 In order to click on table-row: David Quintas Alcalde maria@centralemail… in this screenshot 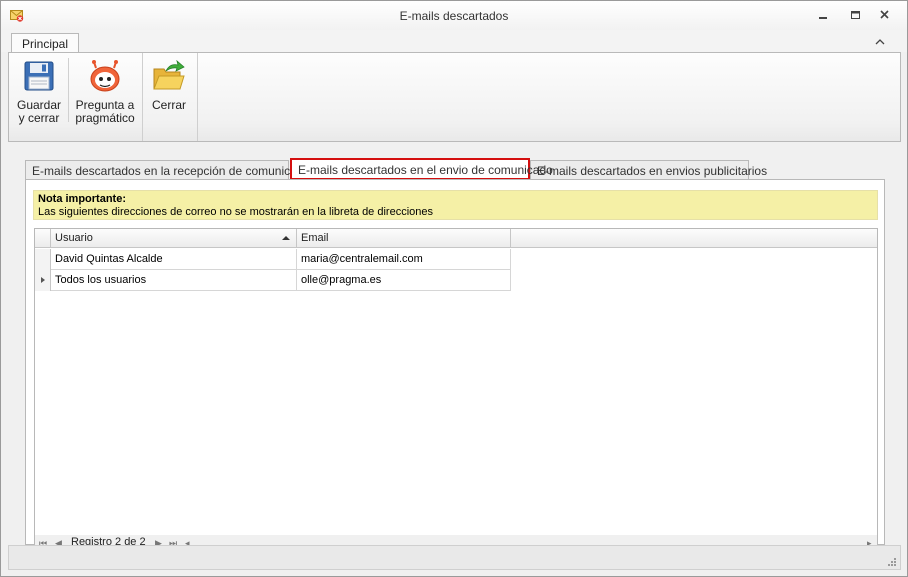, I will do `click(273, 259)`.